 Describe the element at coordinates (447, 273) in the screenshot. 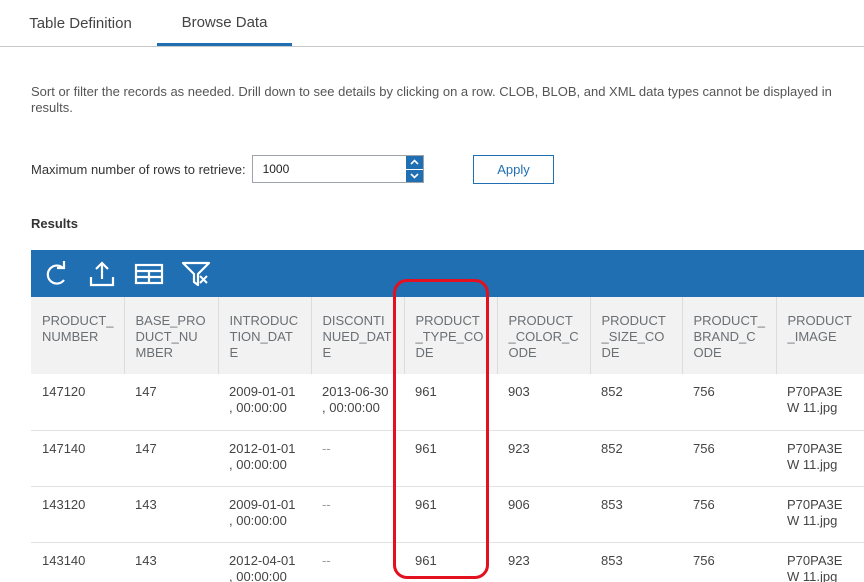

I see `results-toolbar` at that location.